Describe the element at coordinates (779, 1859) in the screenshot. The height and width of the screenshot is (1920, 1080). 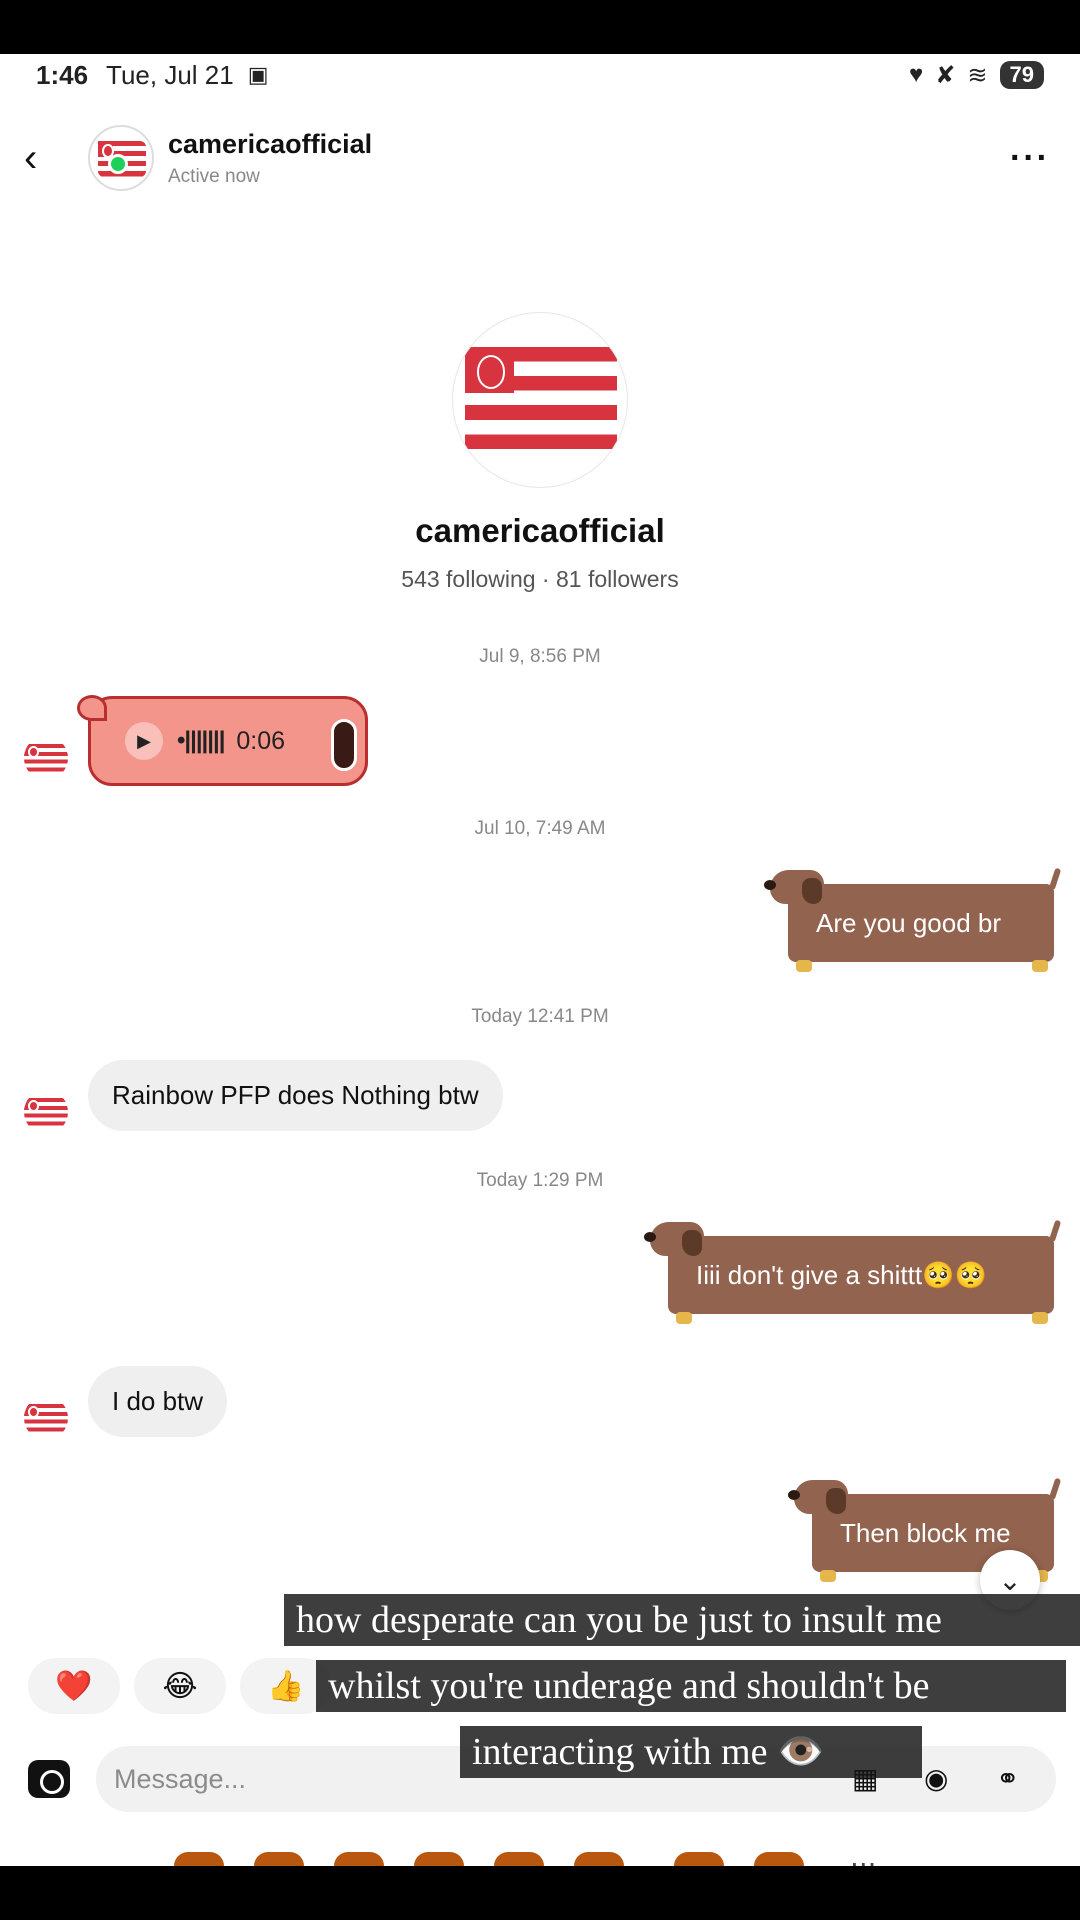
I see `settings-app-icon: ⚙` at that location.